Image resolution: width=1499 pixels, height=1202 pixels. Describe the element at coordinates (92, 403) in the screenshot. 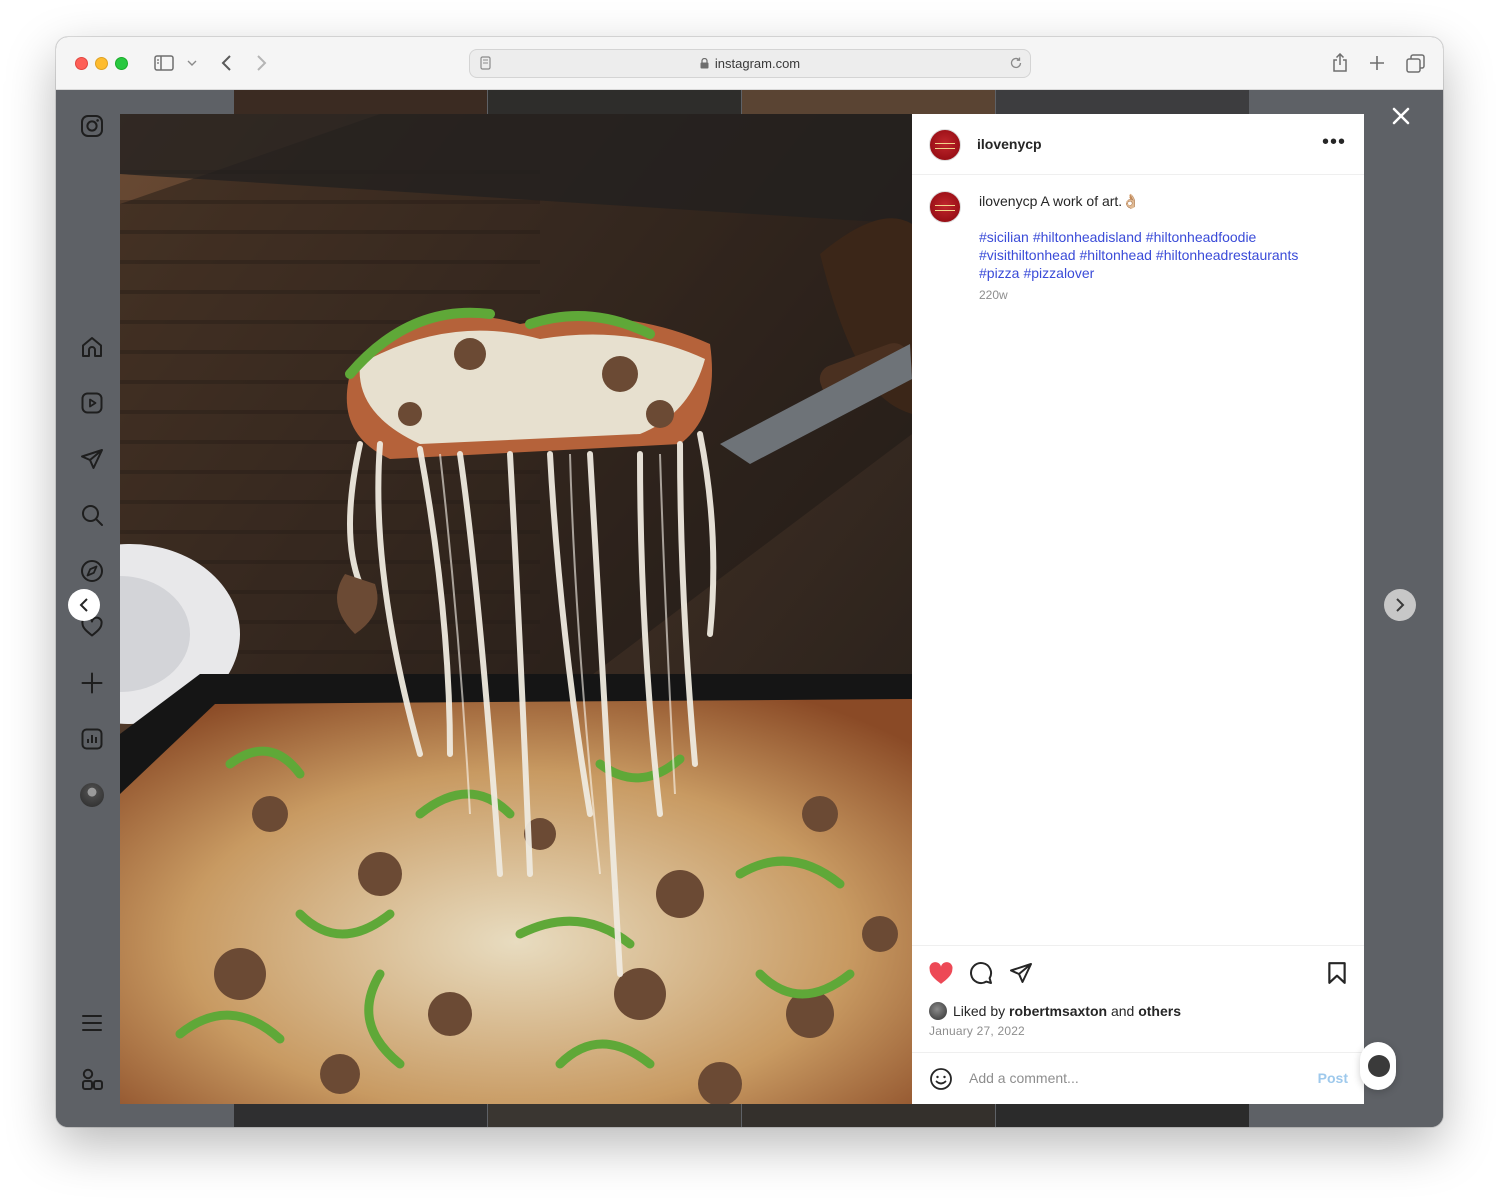

I see `reels-icon` at that location.